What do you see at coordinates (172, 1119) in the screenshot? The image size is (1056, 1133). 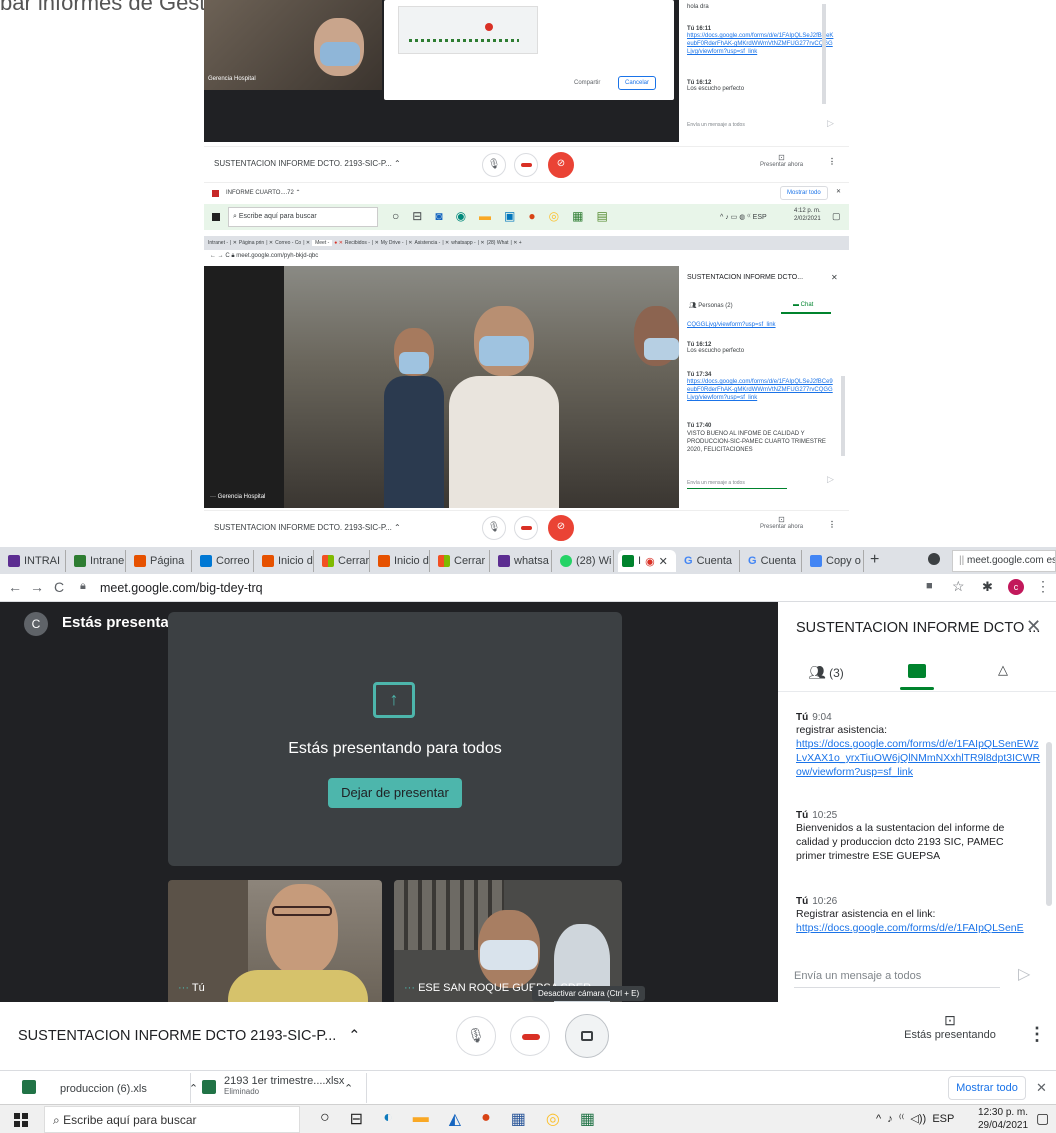 I see `taskbar-search: ⌕ Escribe aquí para buscar` at bounding box center [172, 1119].